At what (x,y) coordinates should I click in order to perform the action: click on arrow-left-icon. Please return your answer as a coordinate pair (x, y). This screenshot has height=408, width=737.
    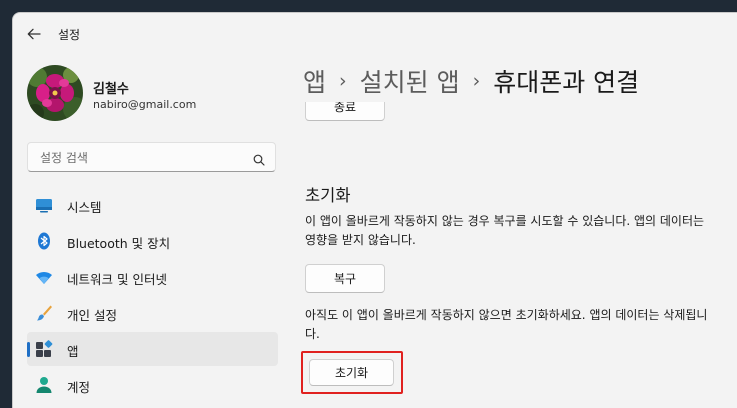
    Looking at the image, I should click on (34, 34).